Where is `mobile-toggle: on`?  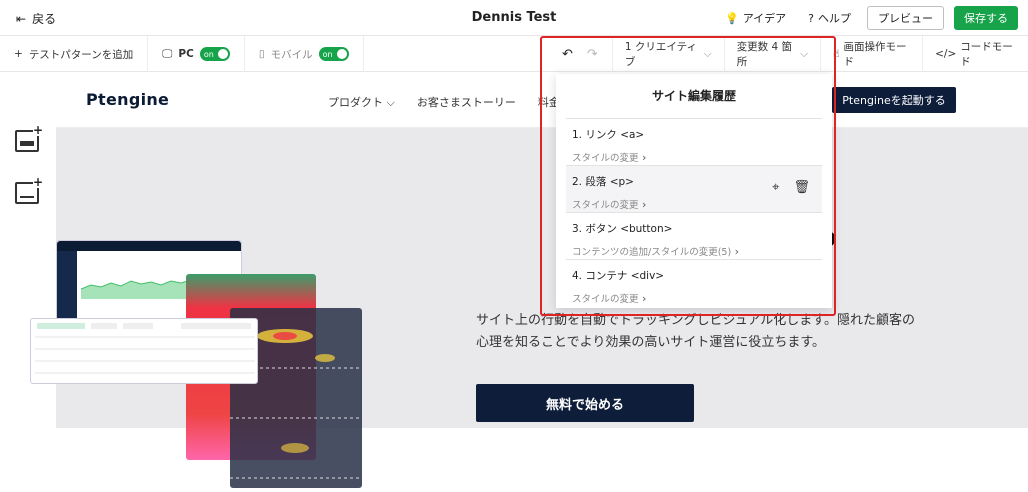 mobile-toggle: on is located at coordinates (333, 54).